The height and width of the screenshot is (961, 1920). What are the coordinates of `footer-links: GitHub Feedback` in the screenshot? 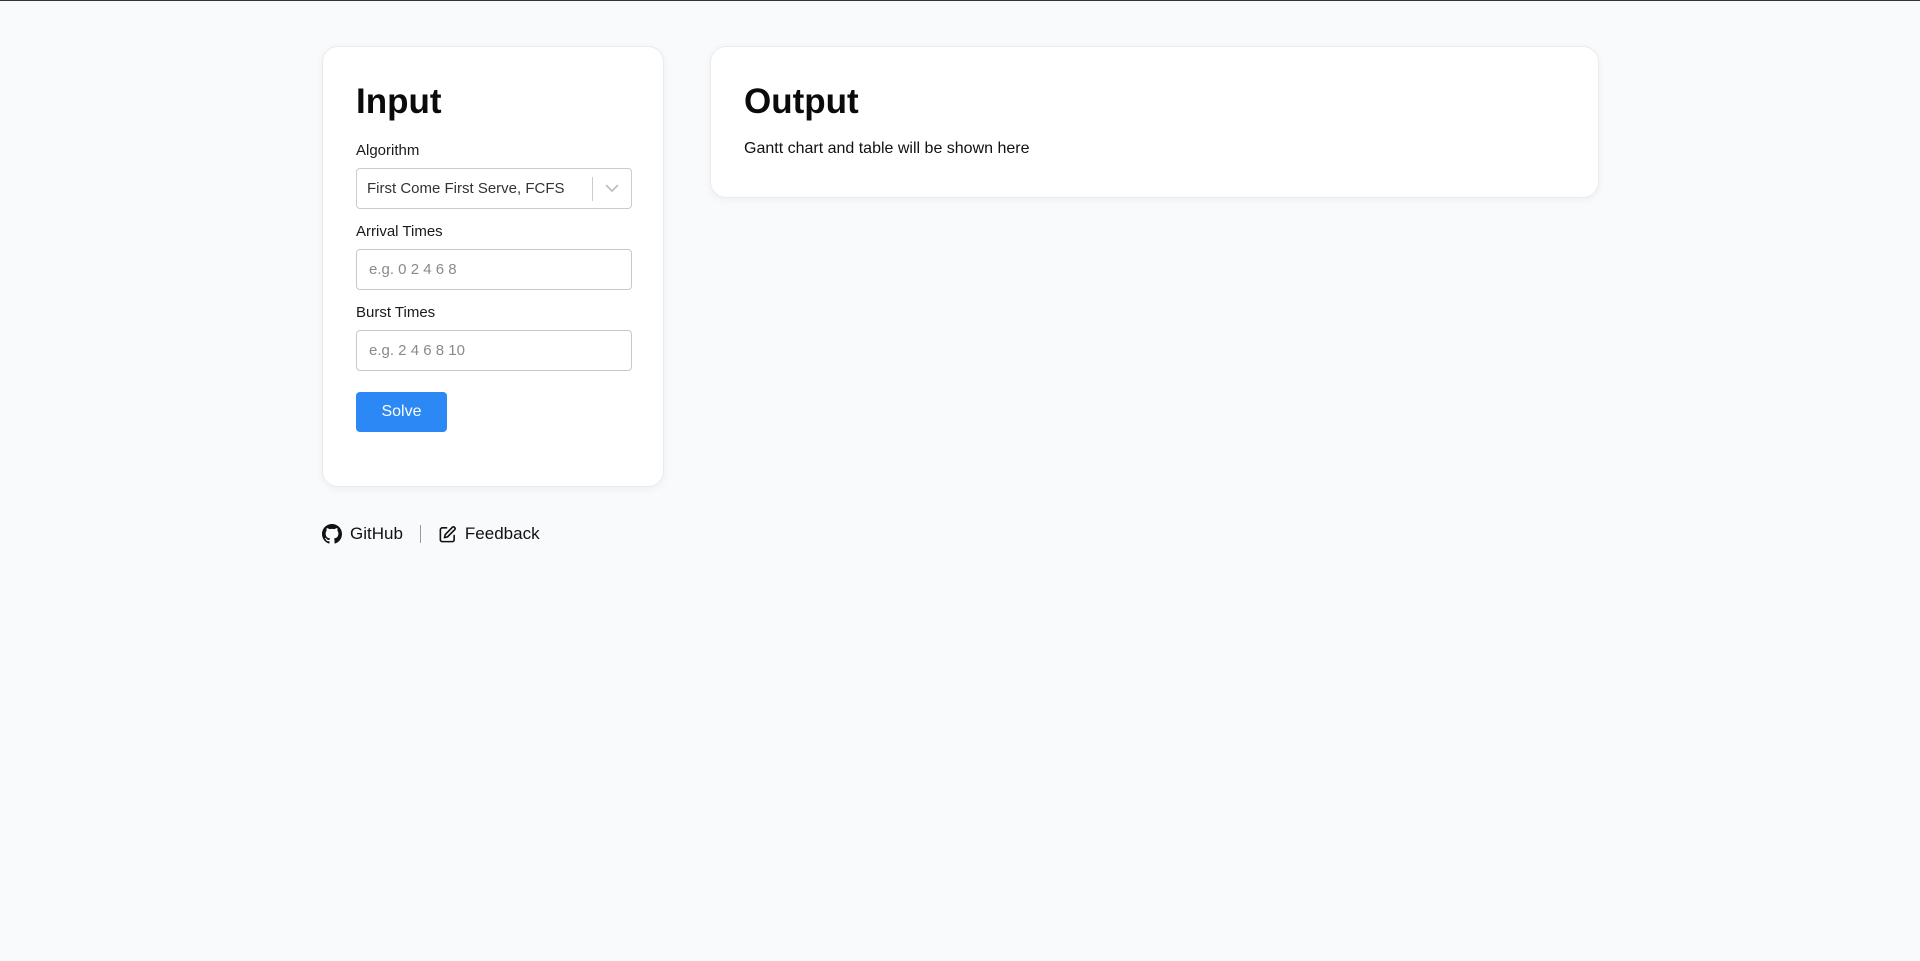 It's located at (431, 534).